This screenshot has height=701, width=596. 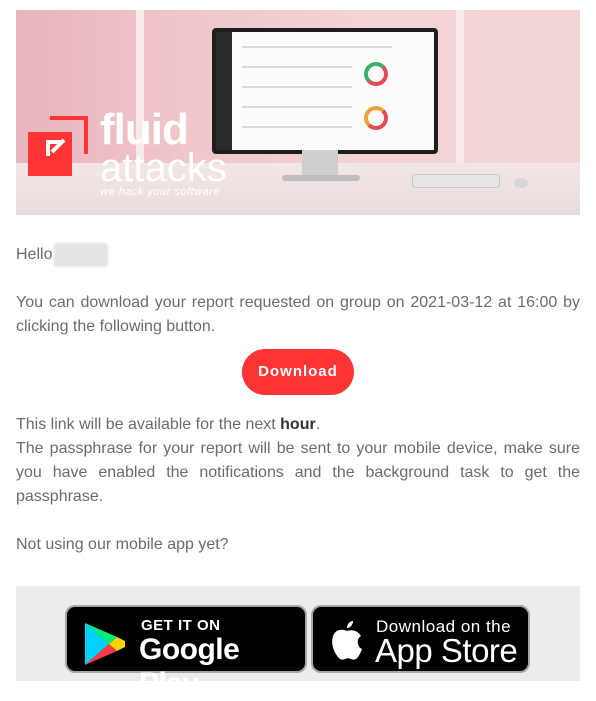 I want to click on download-button: Download, so click(x=298, y=372).